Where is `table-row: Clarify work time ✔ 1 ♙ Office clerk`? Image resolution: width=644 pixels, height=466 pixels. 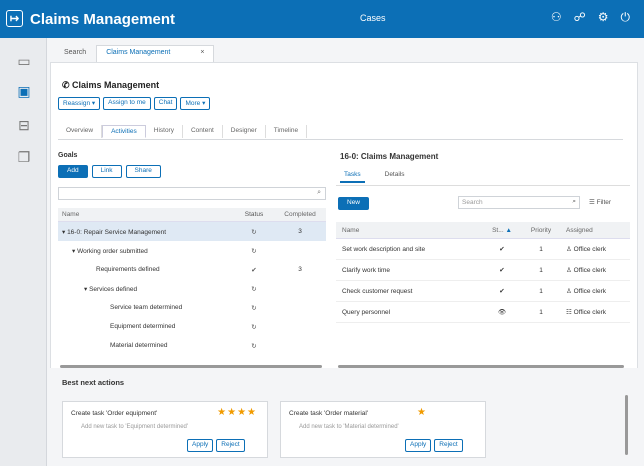 table-row: Clarify work time ✔ 1 ♙ Office clerk is located at coordinates (483, 270).